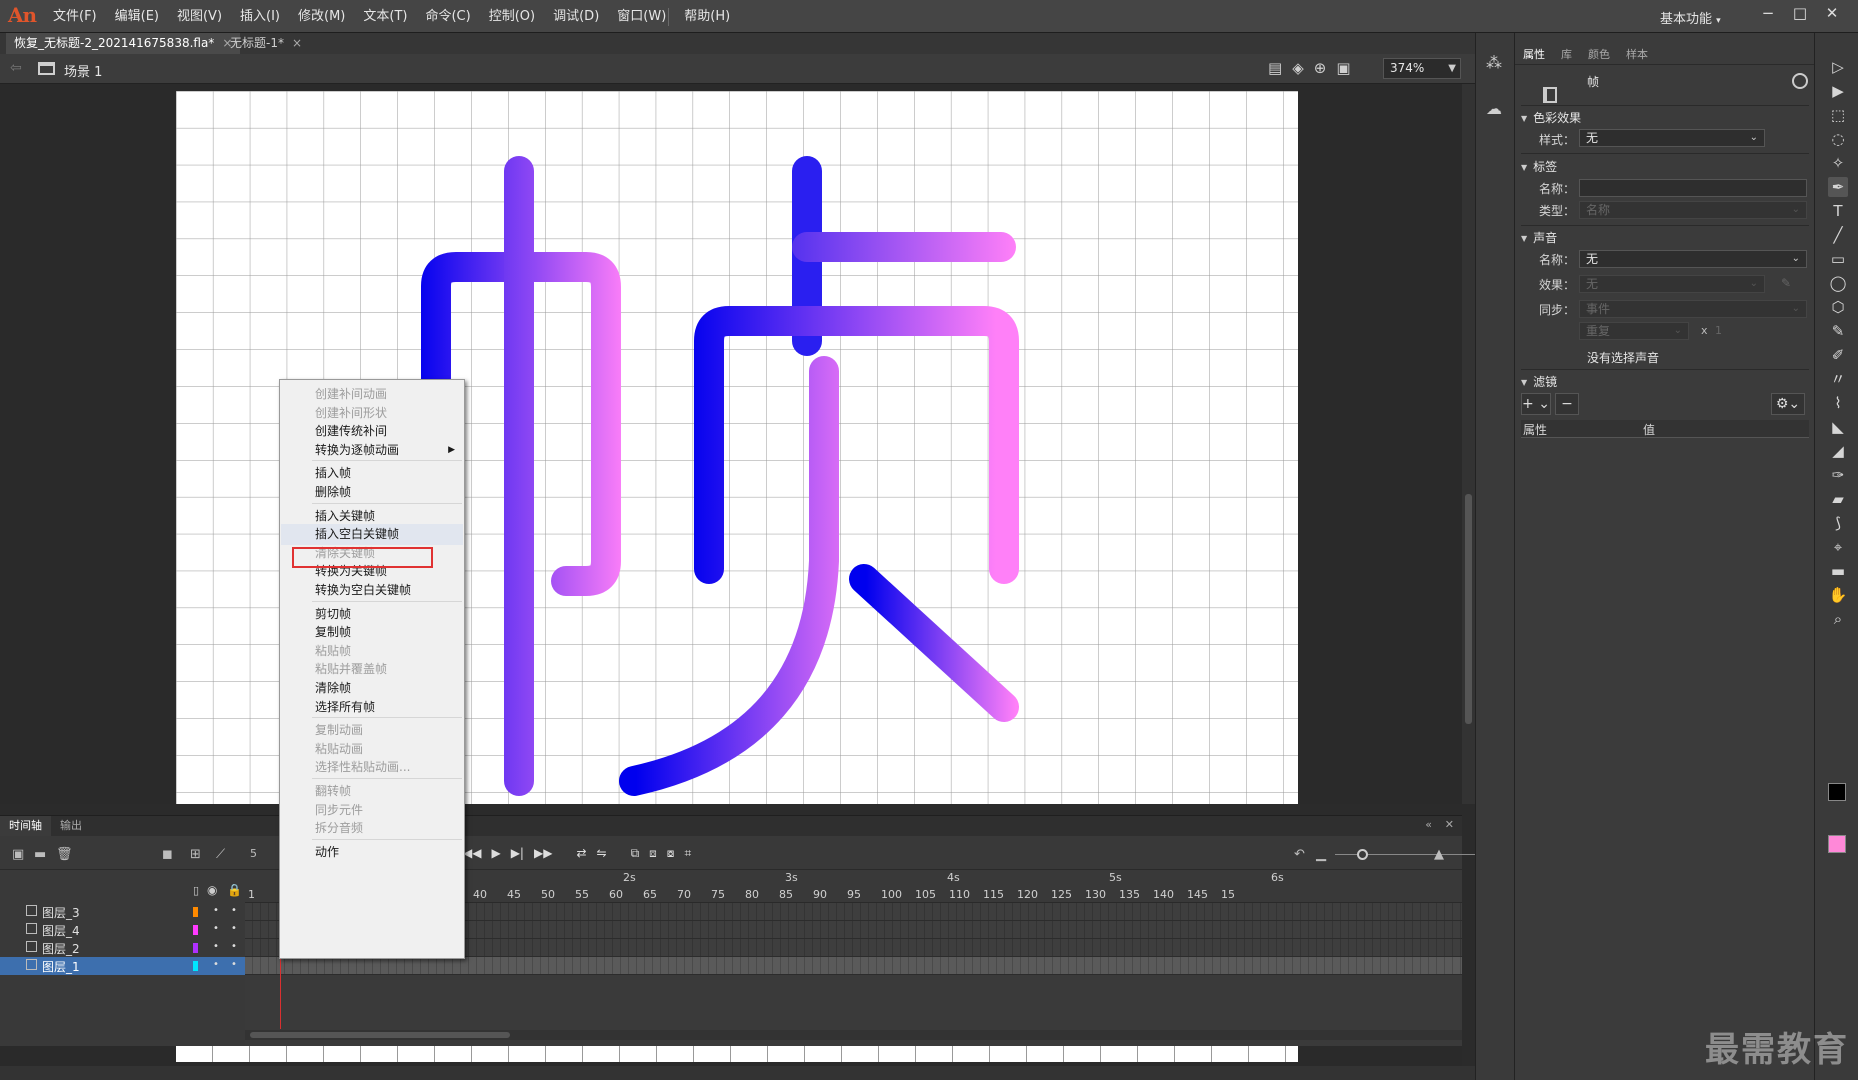 The image size is (1858, 1080). I want to click on label-name-input, so click(1693, 188).